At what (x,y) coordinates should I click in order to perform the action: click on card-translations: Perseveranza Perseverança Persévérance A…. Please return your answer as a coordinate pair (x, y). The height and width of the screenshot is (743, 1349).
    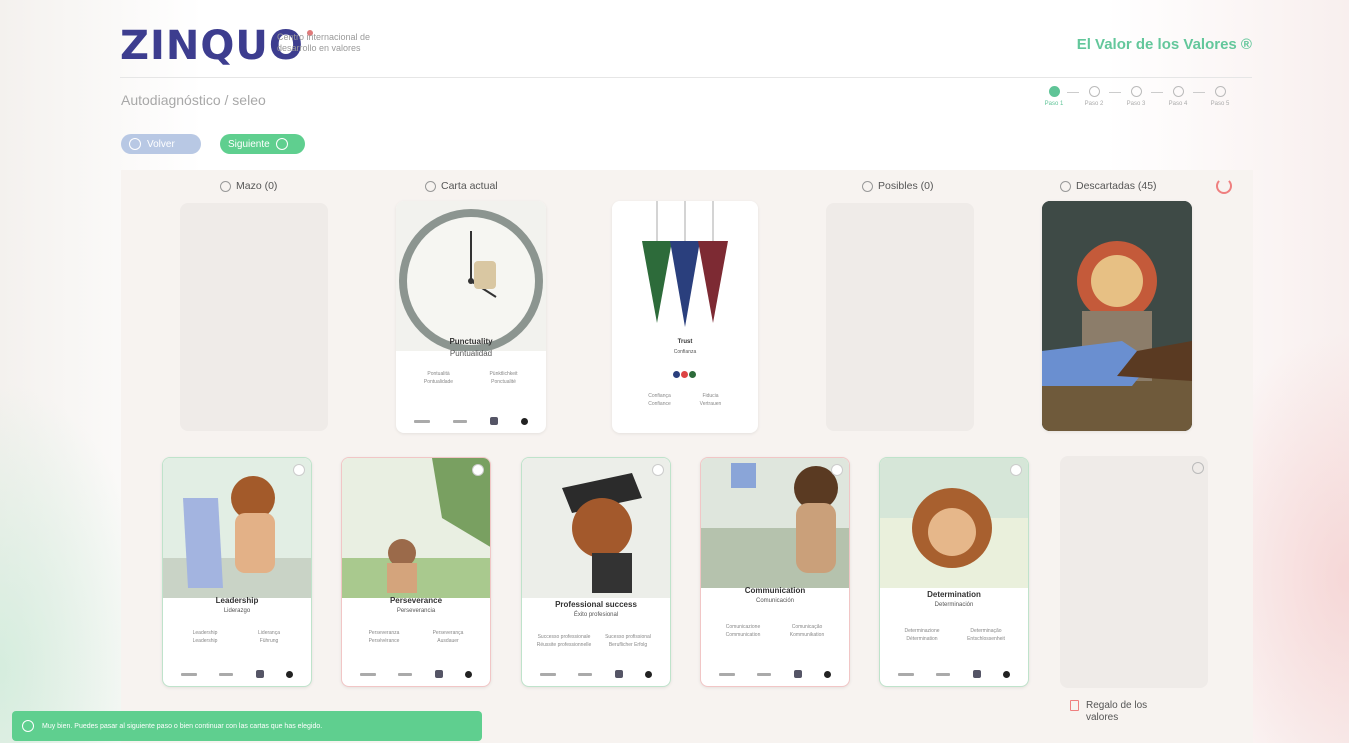
    Looking at the image, I should click on (416, 637).